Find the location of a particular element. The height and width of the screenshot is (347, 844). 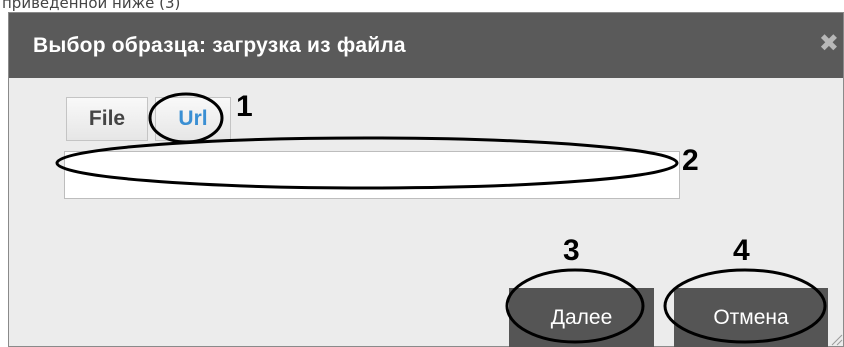

annotation-marker-2: 2 is located at coordinates (690, 160).